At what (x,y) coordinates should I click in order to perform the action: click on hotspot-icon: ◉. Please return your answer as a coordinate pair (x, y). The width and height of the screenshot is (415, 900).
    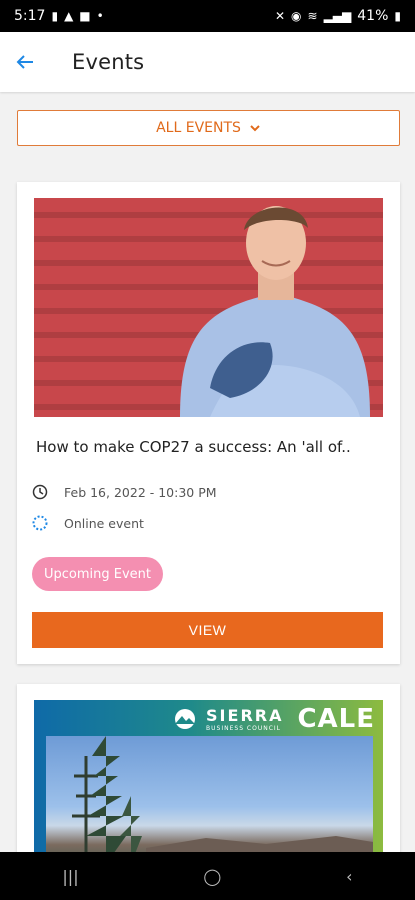
    Looking at the image, I should click on (296, 16).